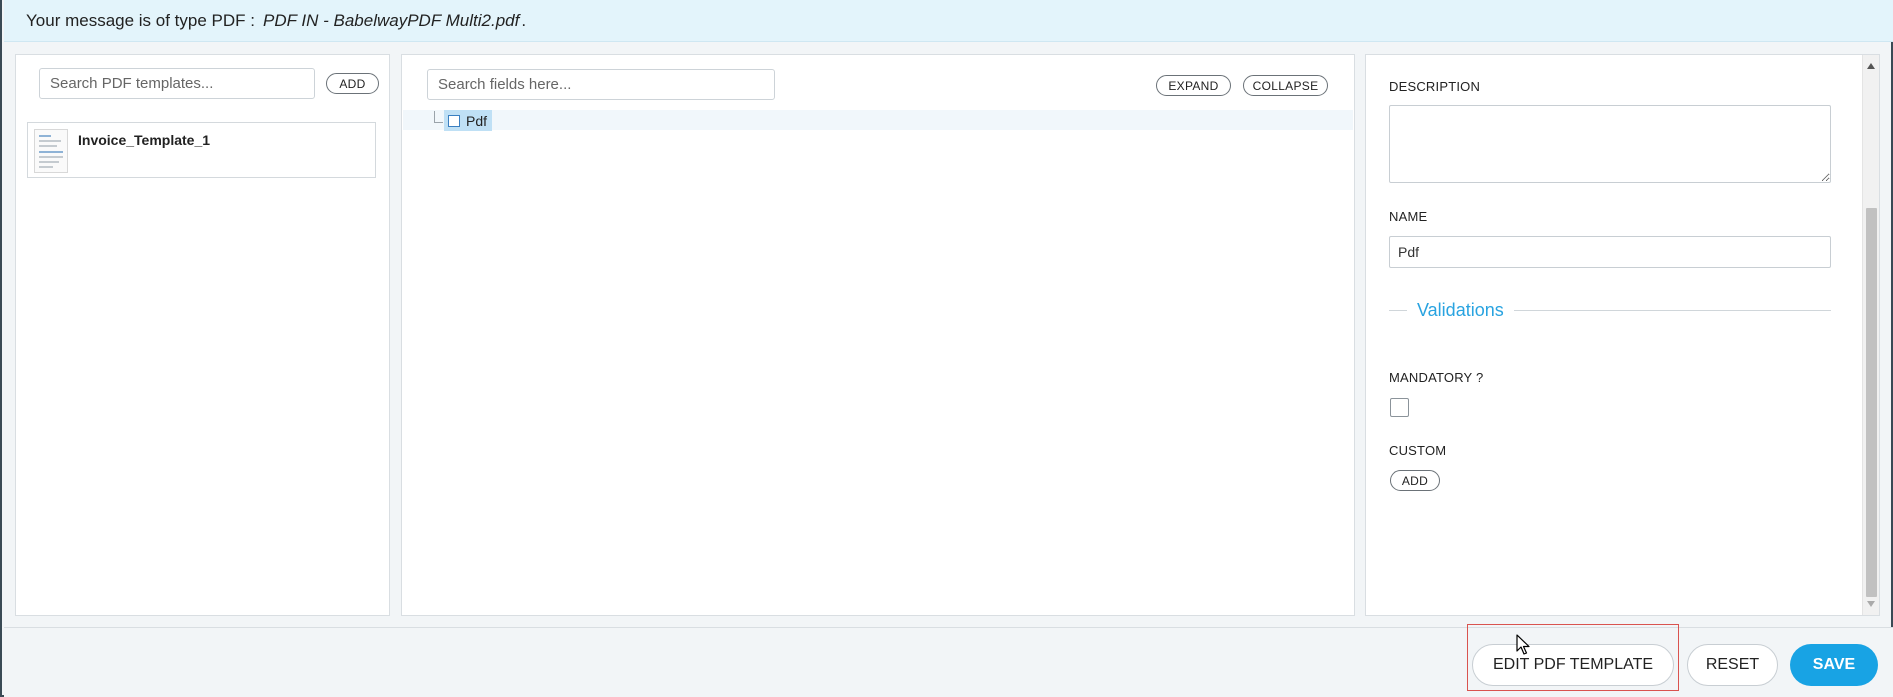 This screenshot has width=1893, height=697. I want to click on template-name: Invoice_Template_1, so click(144, 140).